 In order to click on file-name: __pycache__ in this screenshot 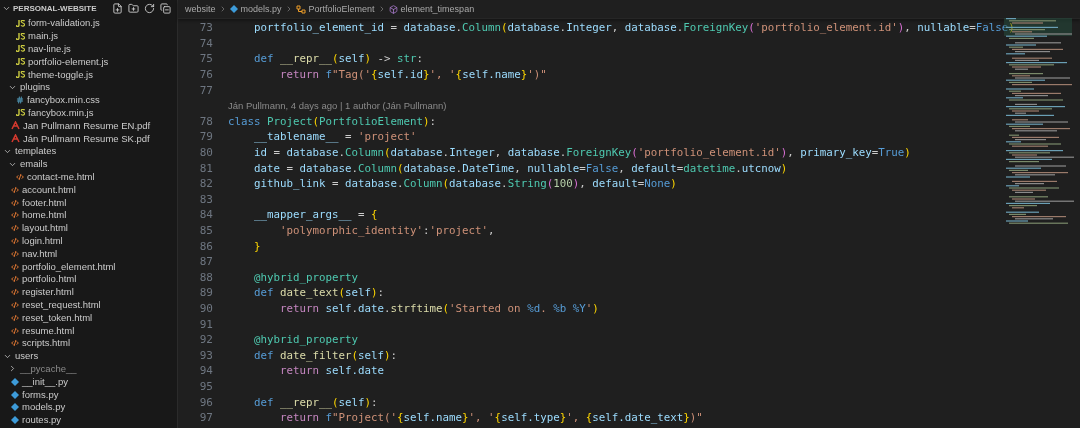, I will do `click(48, 368)`.